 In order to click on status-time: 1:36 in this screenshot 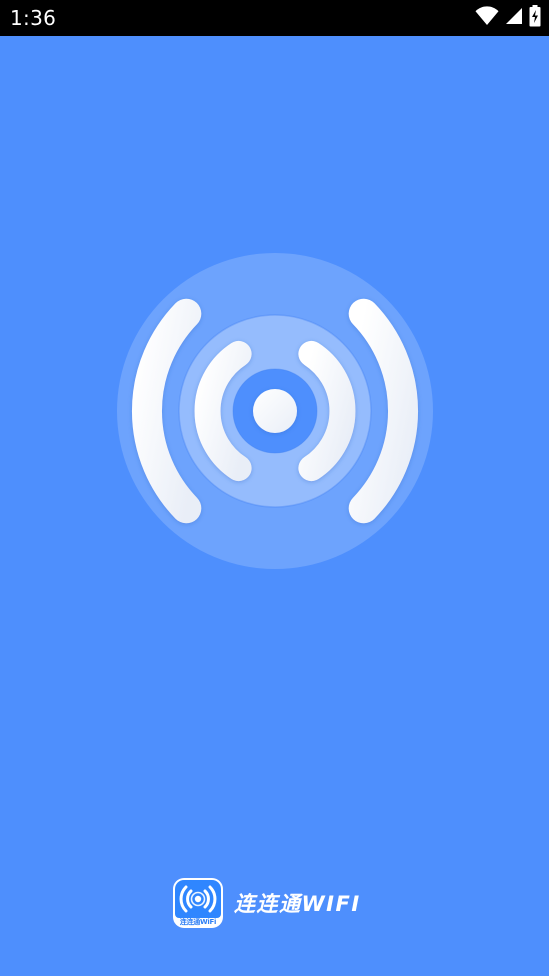, I will do `click(33, 18)`.